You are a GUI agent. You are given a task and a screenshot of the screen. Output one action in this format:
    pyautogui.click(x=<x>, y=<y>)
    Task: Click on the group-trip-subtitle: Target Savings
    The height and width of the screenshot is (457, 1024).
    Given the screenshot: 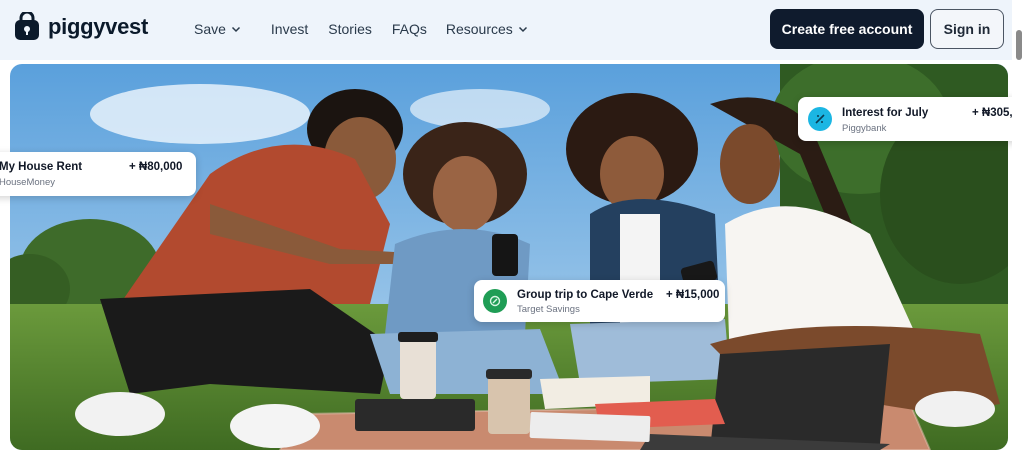 What is the action you would take?
    pyautogui.click(x=548, y=309)
    